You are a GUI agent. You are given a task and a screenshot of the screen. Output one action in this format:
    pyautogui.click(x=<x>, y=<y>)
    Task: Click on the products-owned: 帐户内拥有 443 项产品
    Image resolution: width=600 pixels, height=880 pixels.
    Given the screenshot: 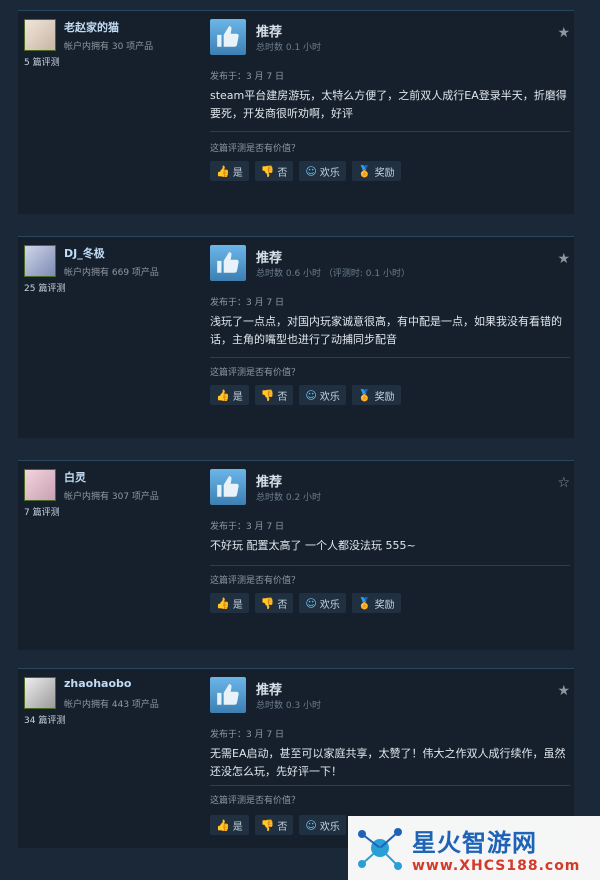 What is the action you would take?
    pyautogui.click(x=111, y=705)
    